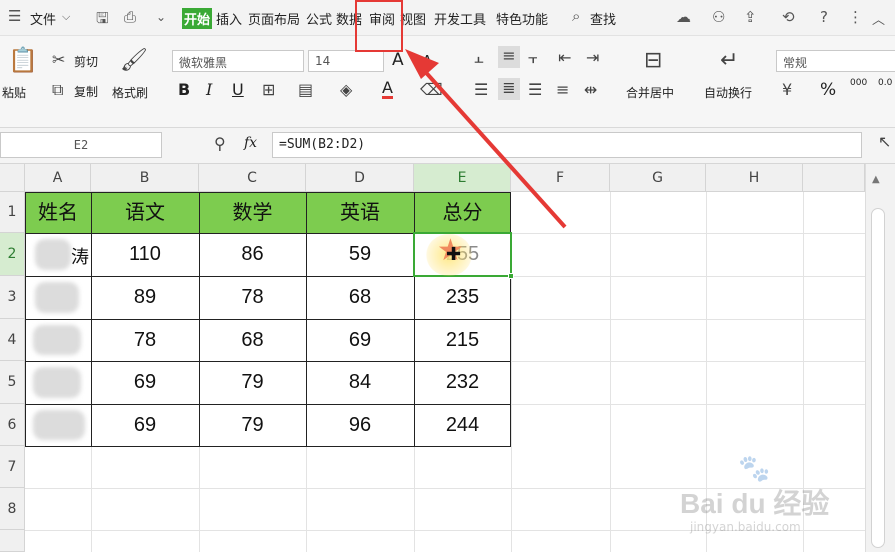 The height and width of the screenshot is (552, 895). Describe the element at coordinates (134, 60) in the screenshot. I see `format-painter-icon: 🖌` at that location.